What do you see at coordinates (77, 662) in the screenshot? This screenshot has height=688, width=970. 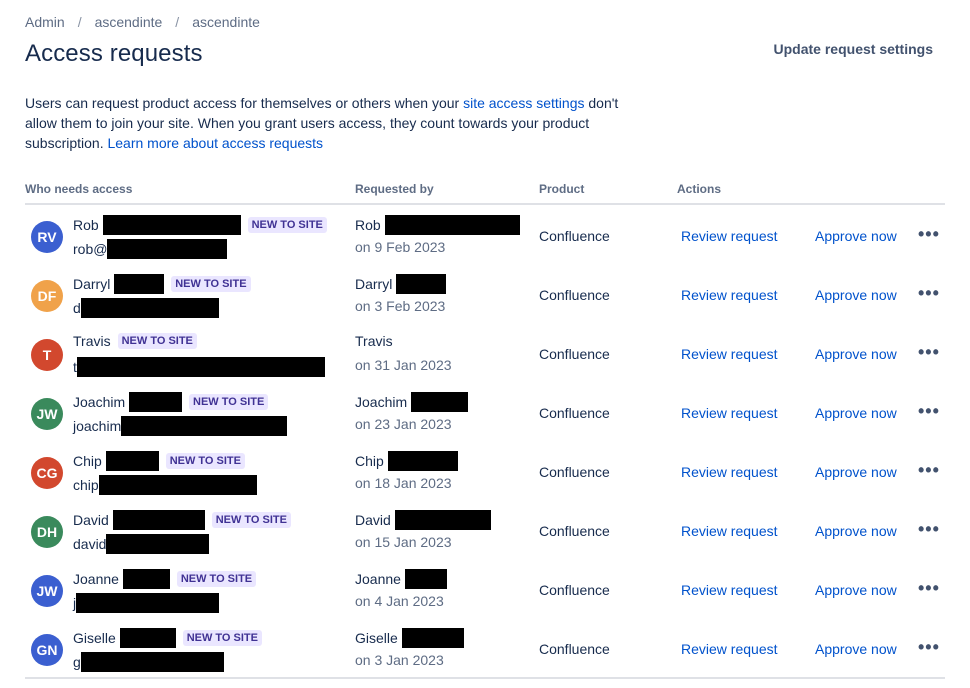 I see `user-email-prefix: g` at bounding box center [77, 662].